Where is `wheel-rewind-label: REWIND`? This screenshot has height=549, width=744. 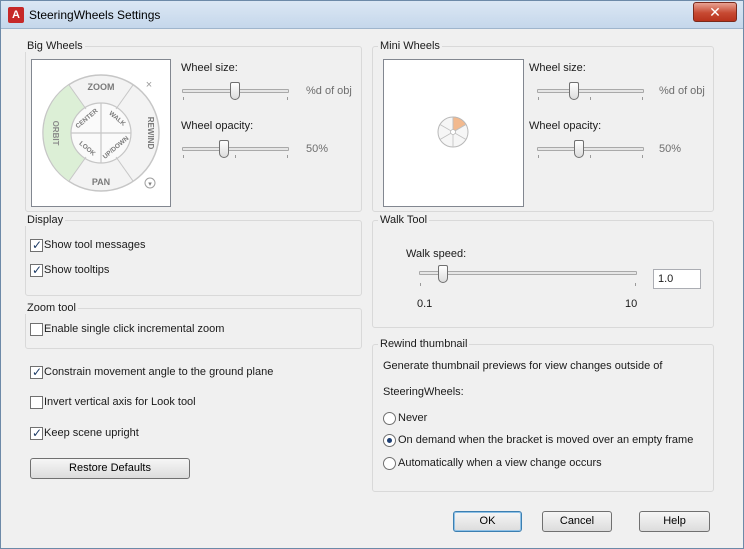 wheel-rewind-label: REWIND is located at coordinates (150, 133).